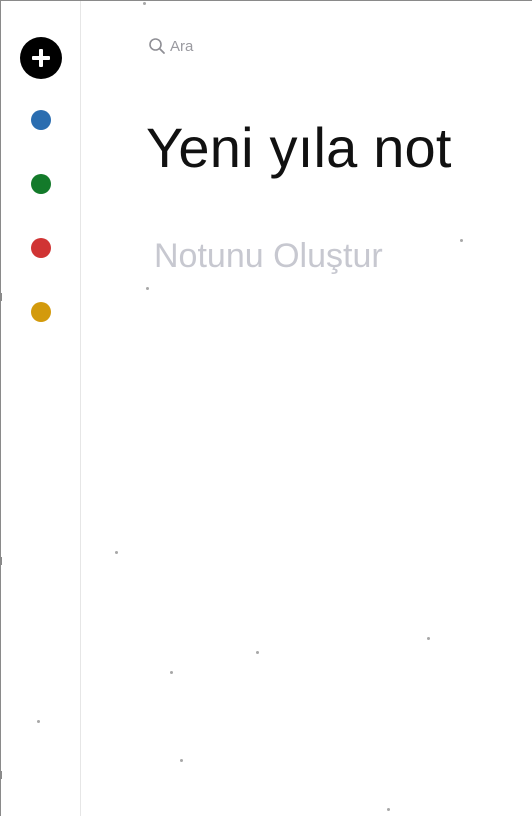 The width and height of the screenshot is (532, 816). What do you see at coordinates (268, 256) in the screenshot?
I see `note-body-input: Notunu Oluştur` at bounding box center [268, 256].